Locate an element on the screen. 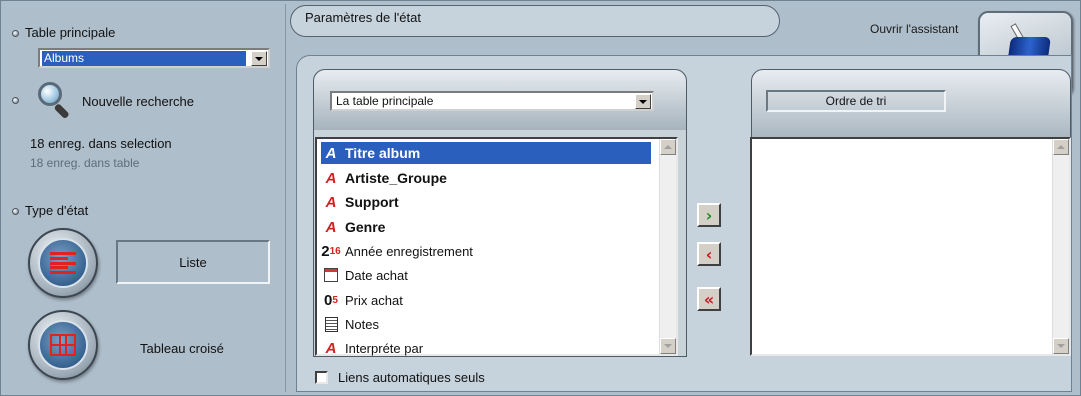  add-field-button: › is located at coordinates (709, 215).